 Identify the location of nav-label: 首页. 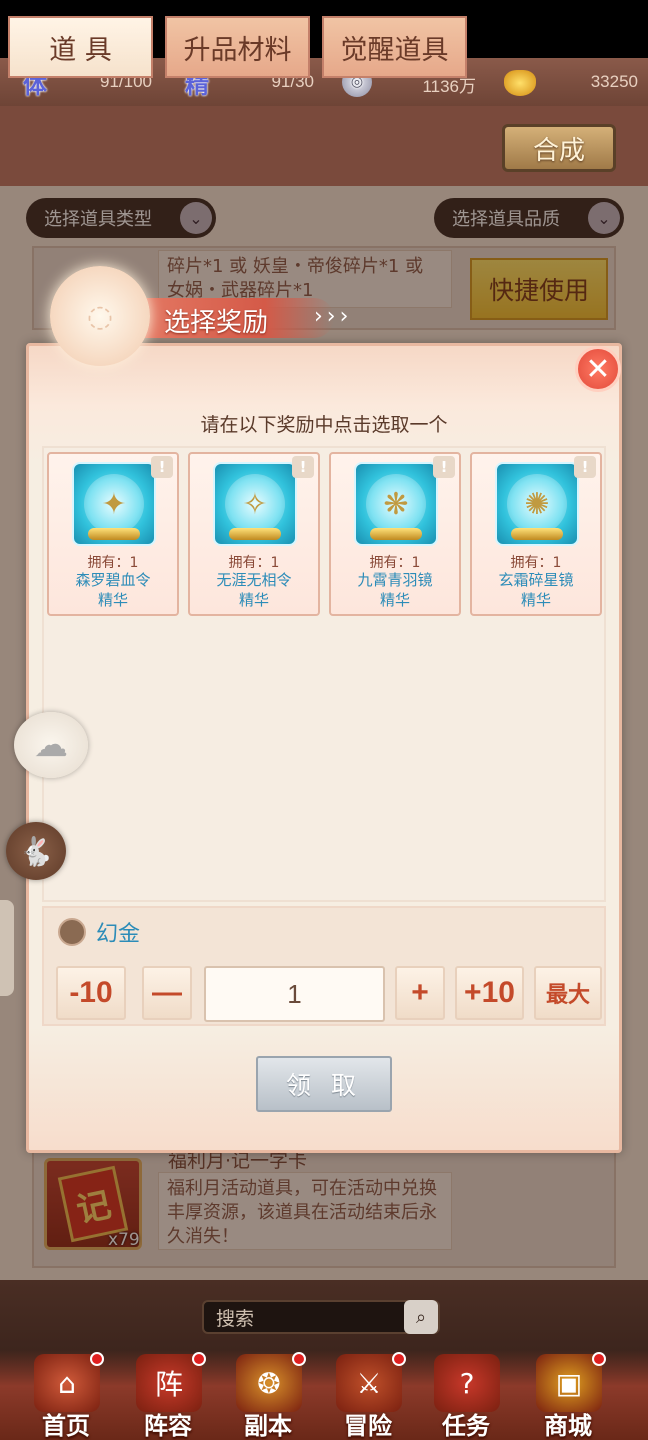
(66, 1426).